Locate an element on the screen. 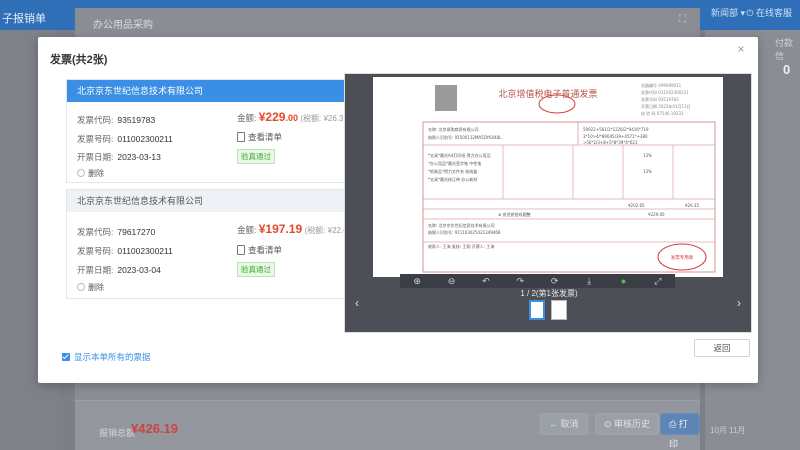 The height and width of the screenshot is (450, 800). department-dropdown: 新闻部 ▾ is located at coordinates (728, 12).